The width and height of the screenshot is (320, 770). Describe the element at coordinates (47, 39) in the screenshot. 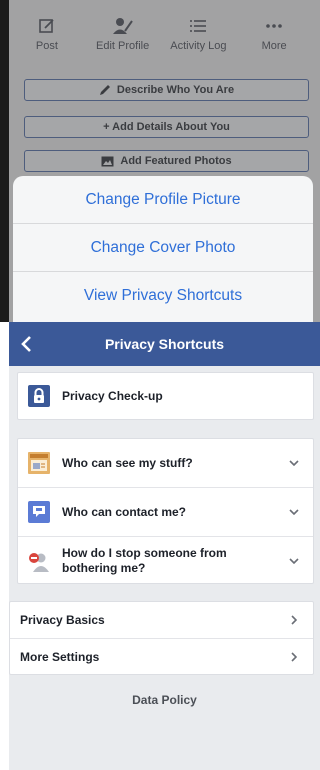

I see `post-button: Post` at that location.